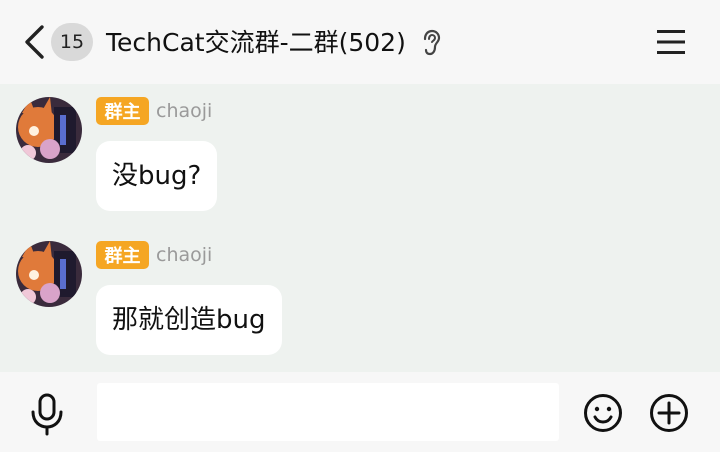 This screenshot has height=452, width=720. Describe the element at coordinates (189, 320) in the screenshot. I see `message-bubble: 那就创造bug` at that location.